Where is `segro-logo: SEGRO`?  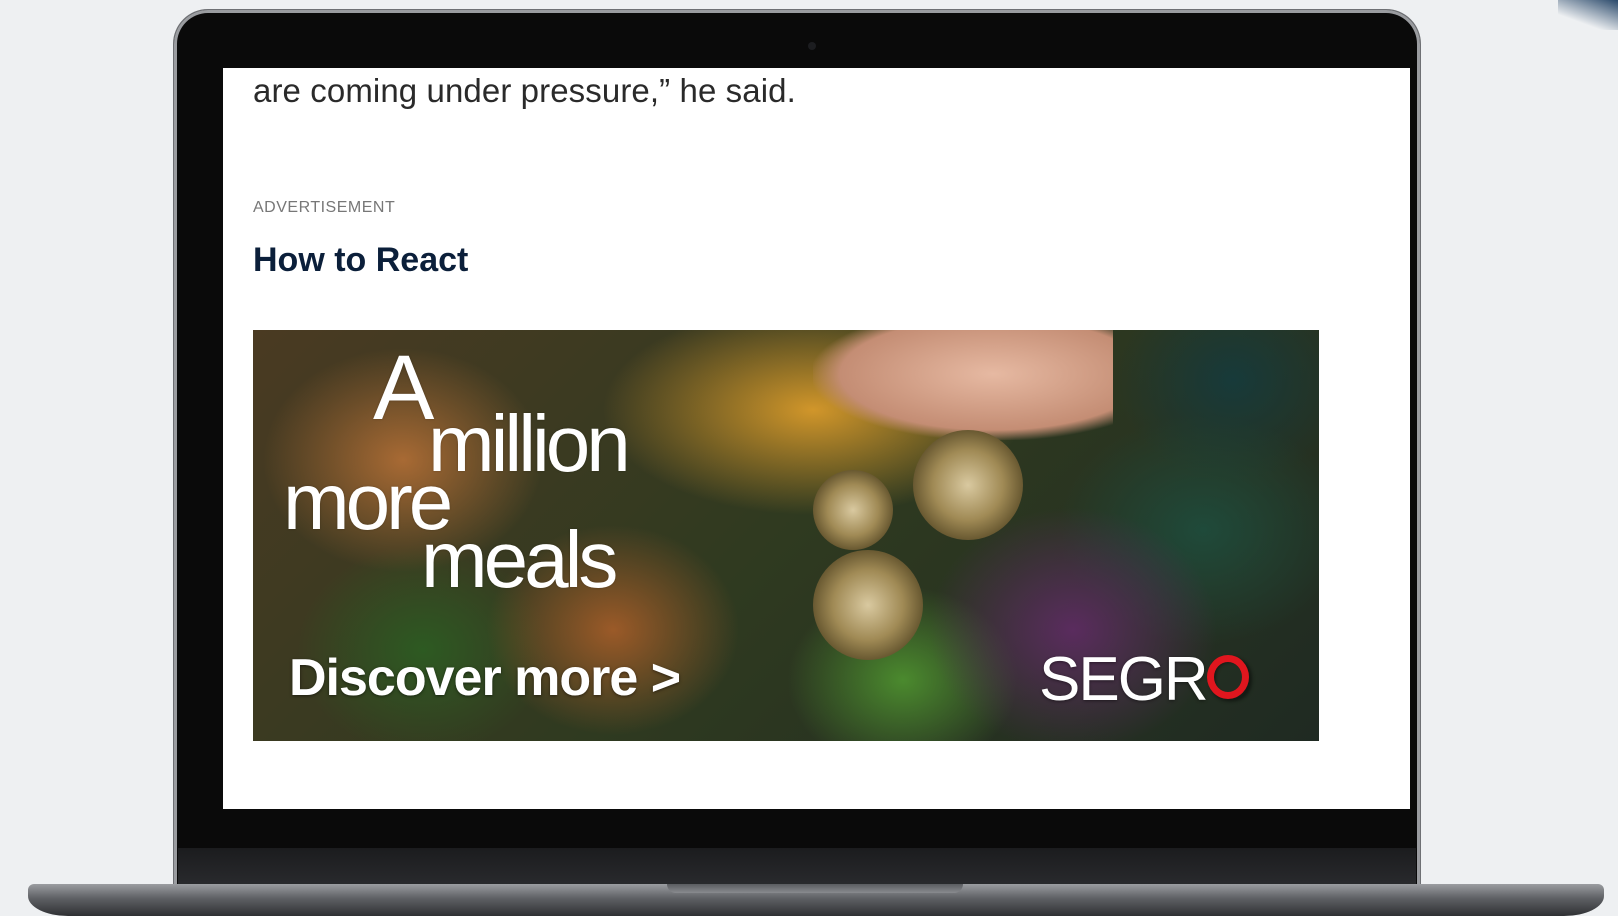
segro-logo: SEGRO is located at coordinates (1147, 679).